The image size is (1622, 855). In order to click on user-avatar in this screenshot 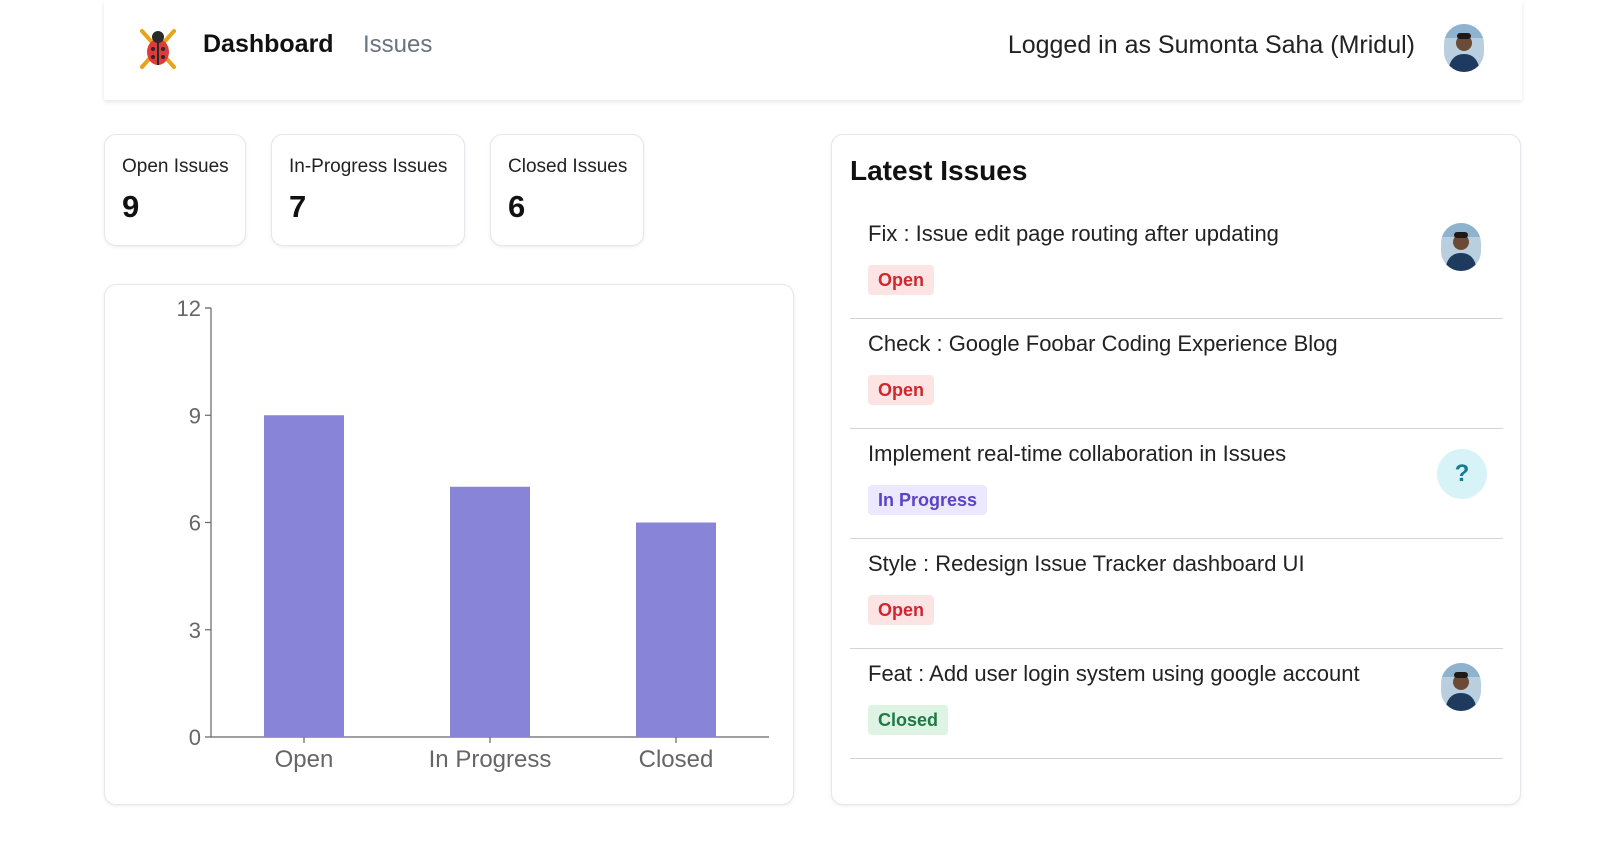, I will do `click(1464, 48)`.